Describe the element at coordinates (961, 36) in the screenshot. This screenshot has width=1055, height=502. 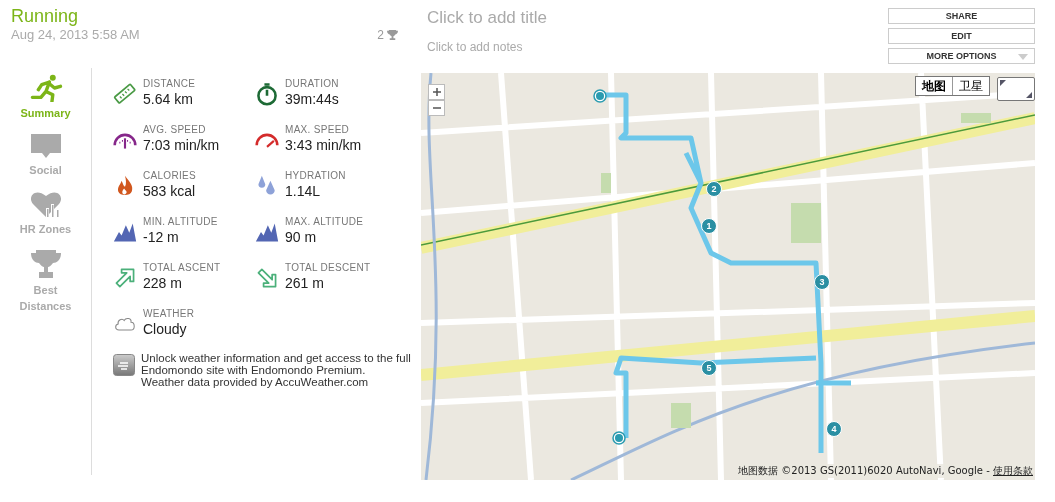
I see `action-button: EDIT` at that location.